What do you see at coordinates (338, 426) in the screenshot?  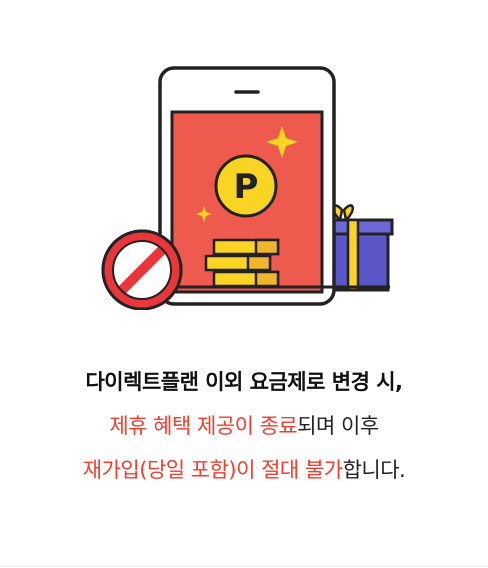 I see `line-2-suffix: 되며 이후` at bounding box center [338, 426].